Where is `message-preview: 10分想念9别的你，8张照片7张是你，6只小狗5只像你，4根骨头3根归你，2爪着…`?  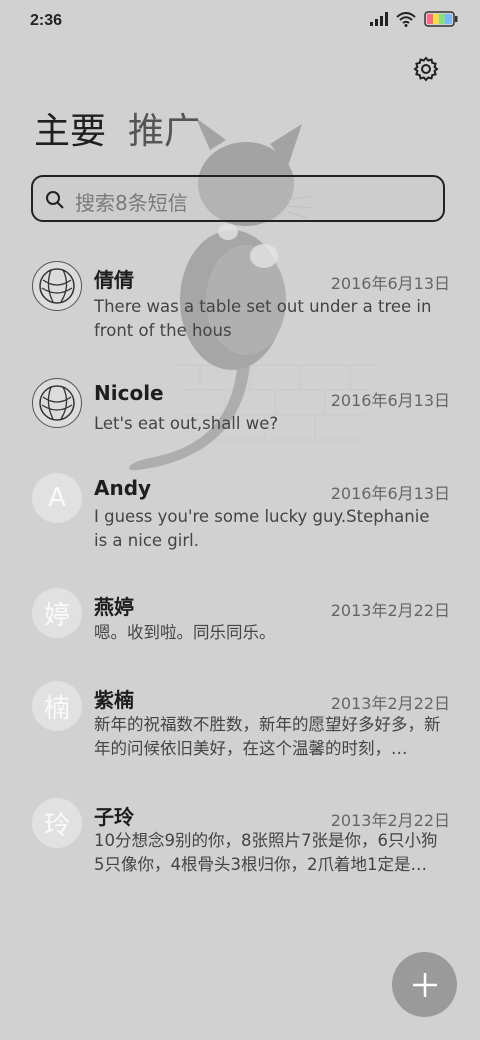 message-preview: 10分想念9别的你，8张照片7张是你，6只小狗5只像你，4根骨头3根归你，2爪着… is located at coordinates (266, 852).